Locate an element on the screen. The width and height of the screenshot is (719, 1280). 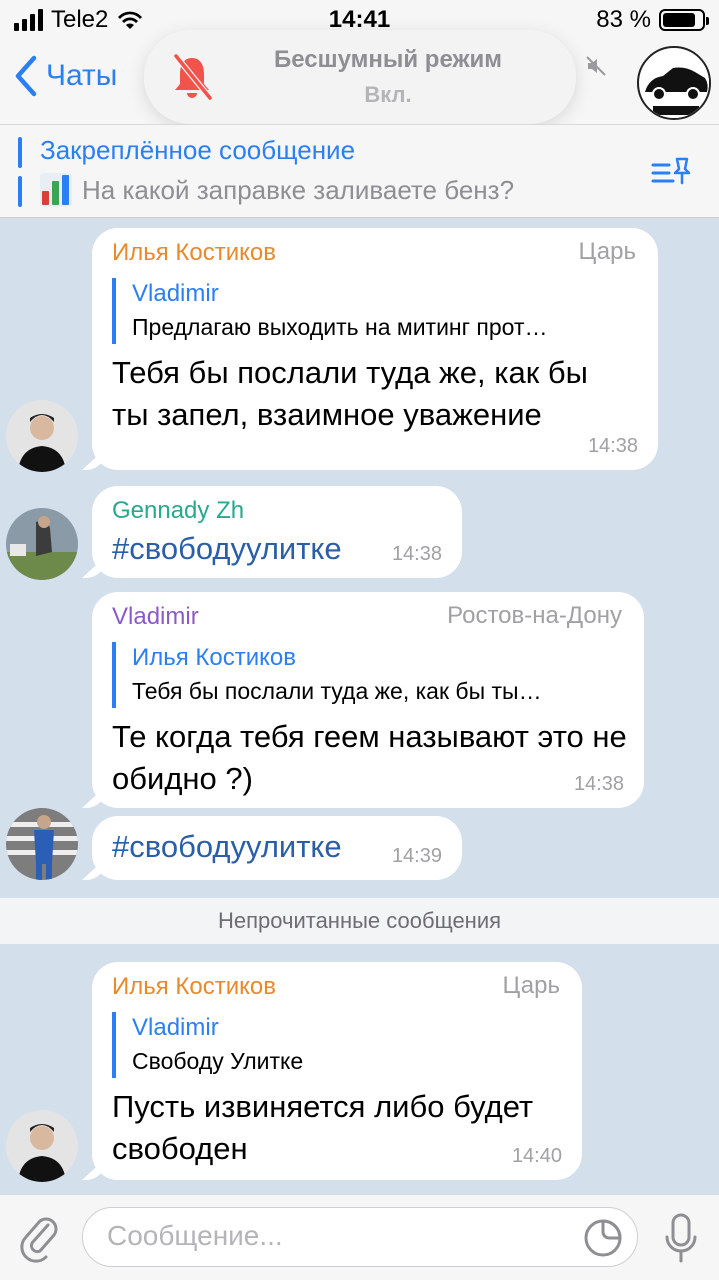
sticker-icon is located at coordinates (603, 1238).